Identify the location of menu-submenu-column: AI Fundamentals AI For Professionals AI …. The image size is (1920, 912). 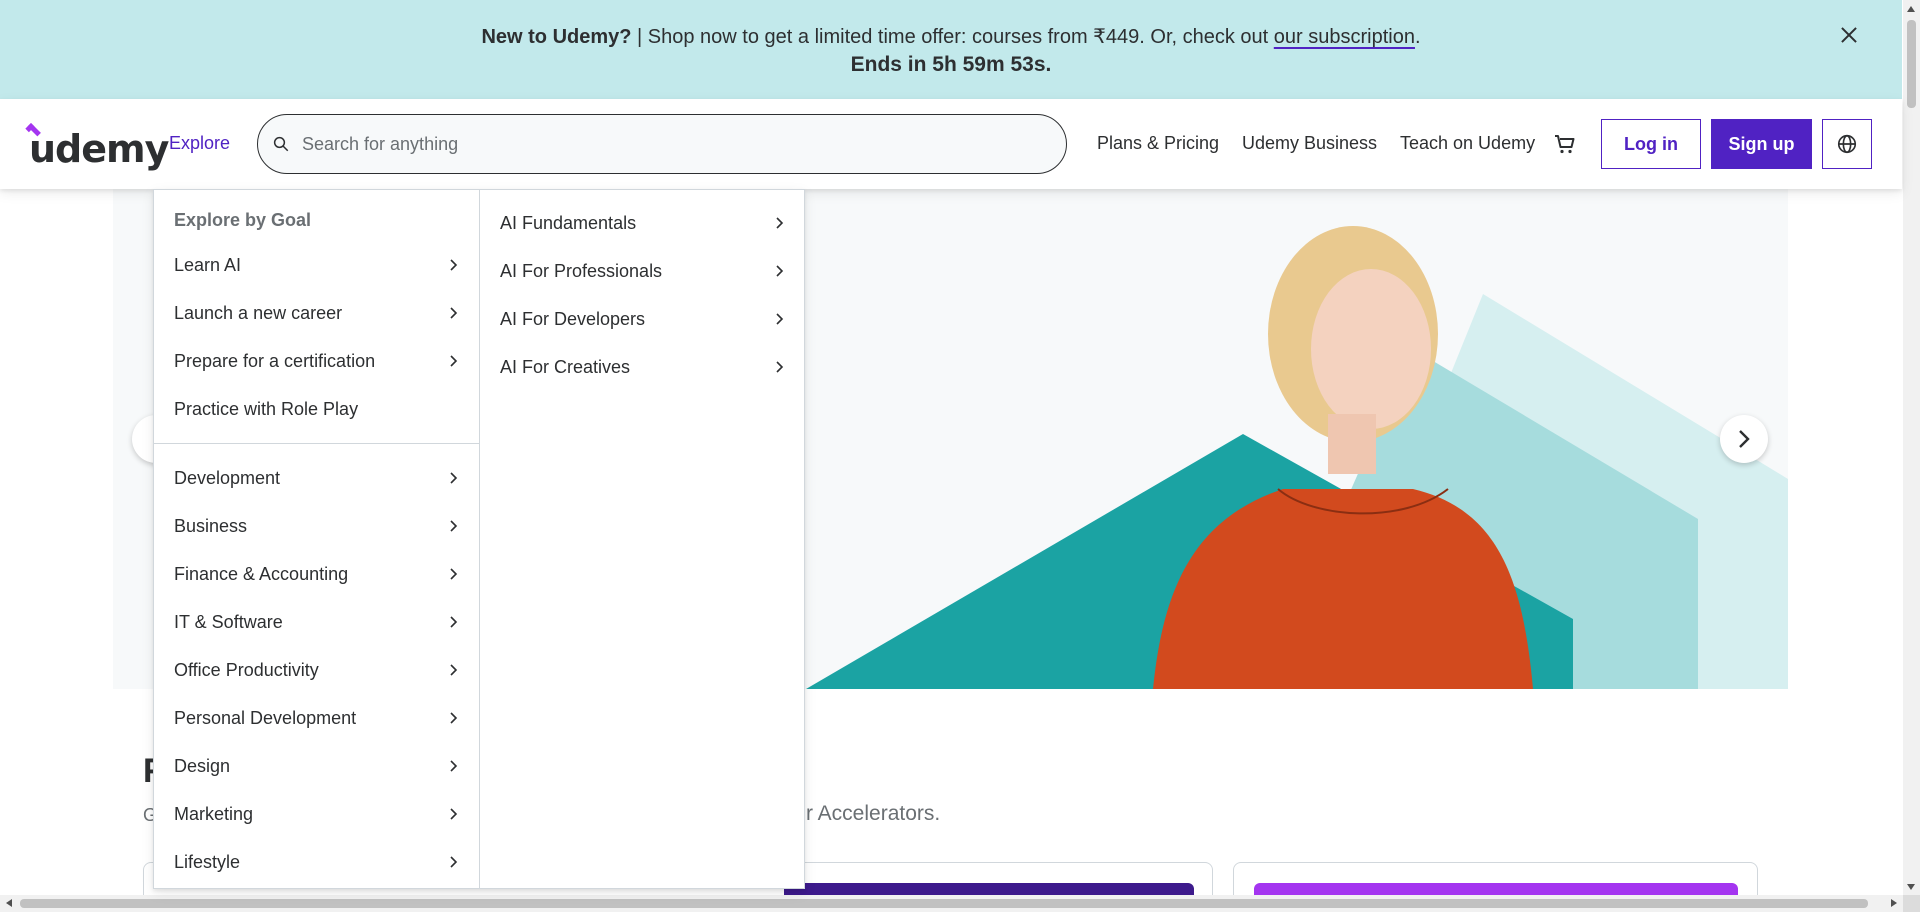
(642, 539).